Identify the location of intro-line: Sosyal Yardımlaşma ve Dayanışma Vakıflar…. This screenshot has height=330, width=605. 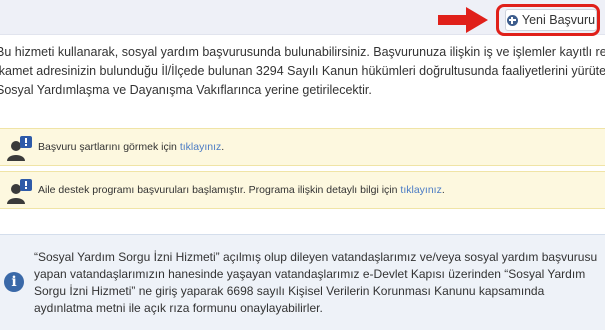
(186, 90).